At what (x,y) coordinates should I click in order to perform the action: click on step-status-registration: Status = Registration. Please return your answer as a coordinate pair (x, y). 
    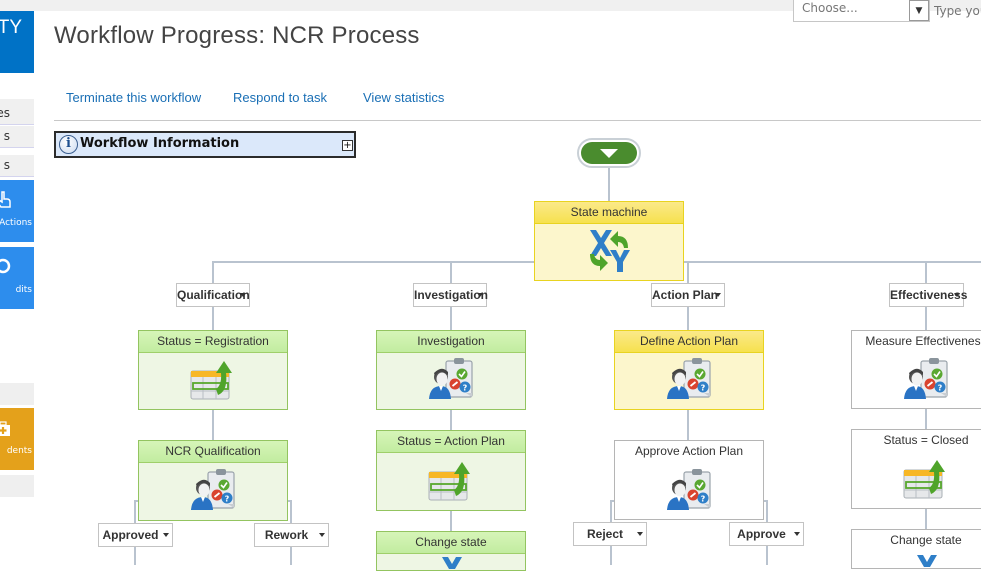
    Looking at the image, I should click on (213, 370).